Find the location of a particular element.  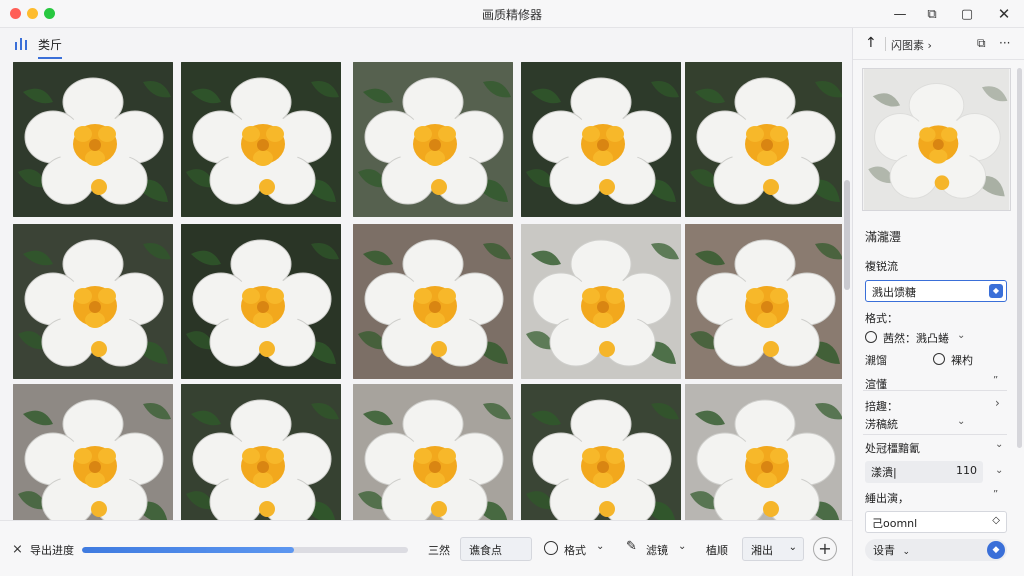

field-label: 複锐流 is located at coordinates (881, 266).